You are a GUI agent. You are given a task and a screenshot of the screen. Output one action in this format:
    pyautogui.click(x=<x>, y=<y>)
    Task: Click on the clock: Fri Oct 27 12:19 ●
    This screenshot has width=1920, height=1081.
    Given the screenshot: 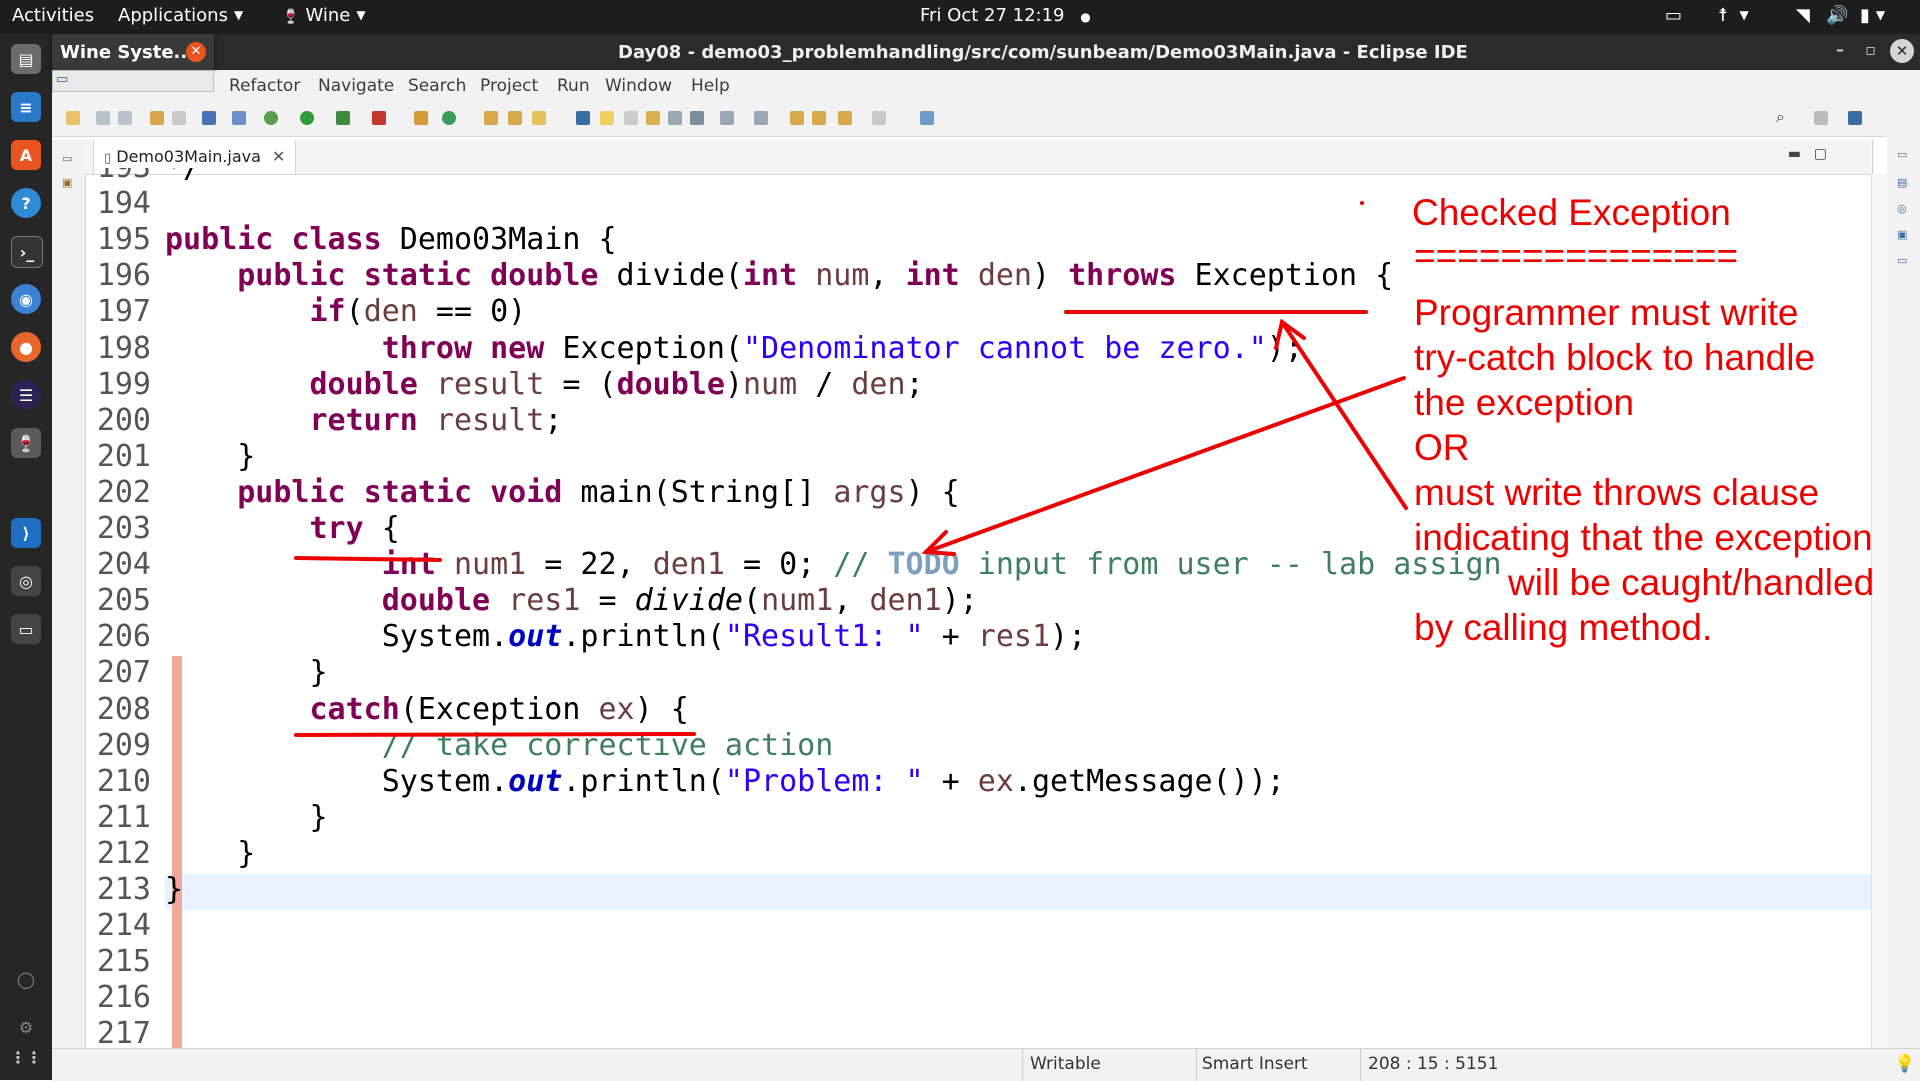 What is the action you would take?
    pyautogui.click(x=1005, y=15)
    